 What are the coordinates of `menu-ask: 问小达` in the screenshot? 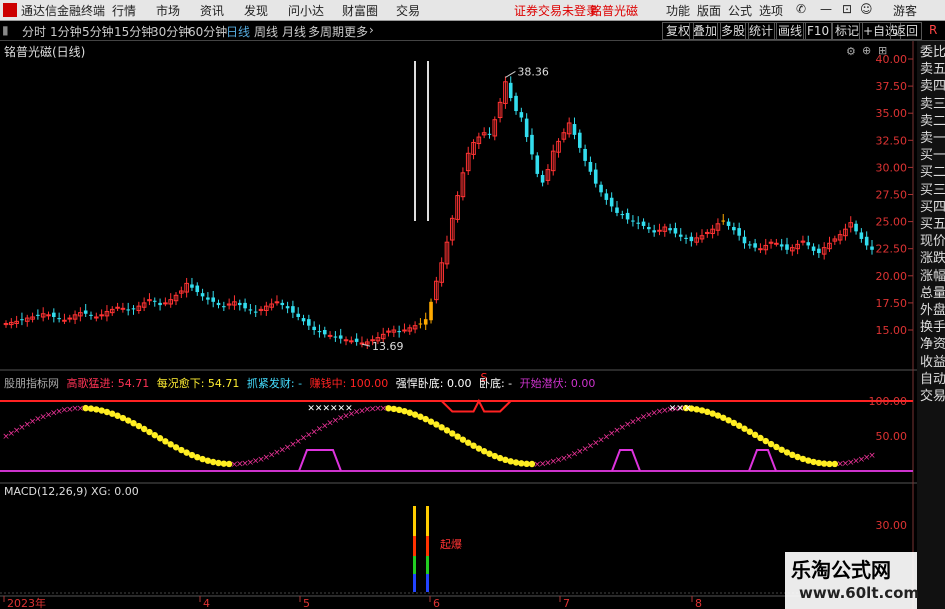 It's located at (306, 10).